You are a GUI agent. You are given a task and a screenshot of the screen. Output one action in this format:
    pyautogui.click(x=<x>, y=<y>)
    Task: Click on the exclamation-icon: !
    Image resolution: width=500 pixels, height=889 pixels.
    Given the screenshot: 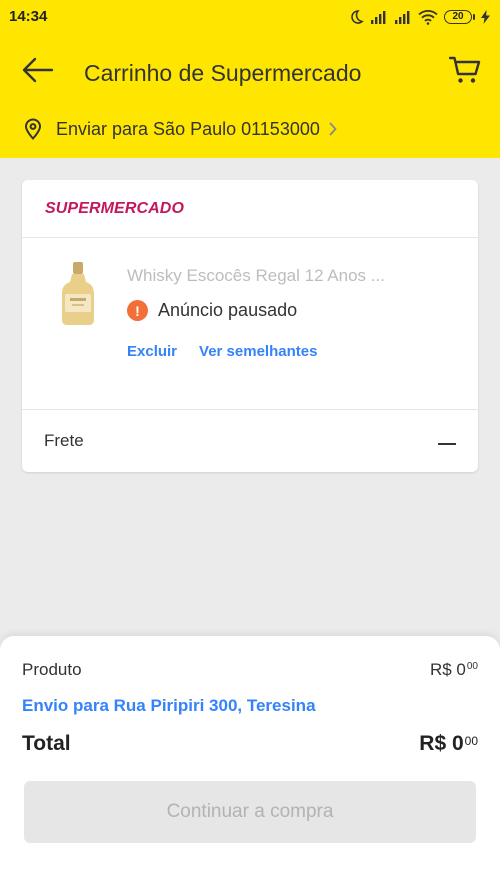 What is the action you would take?
    pyautogui.click(x=137, y=310)
    